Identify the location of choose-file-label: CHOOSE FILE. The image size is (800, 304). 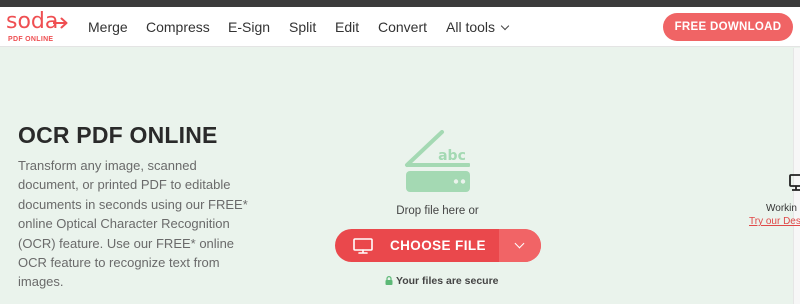
(438, 245).